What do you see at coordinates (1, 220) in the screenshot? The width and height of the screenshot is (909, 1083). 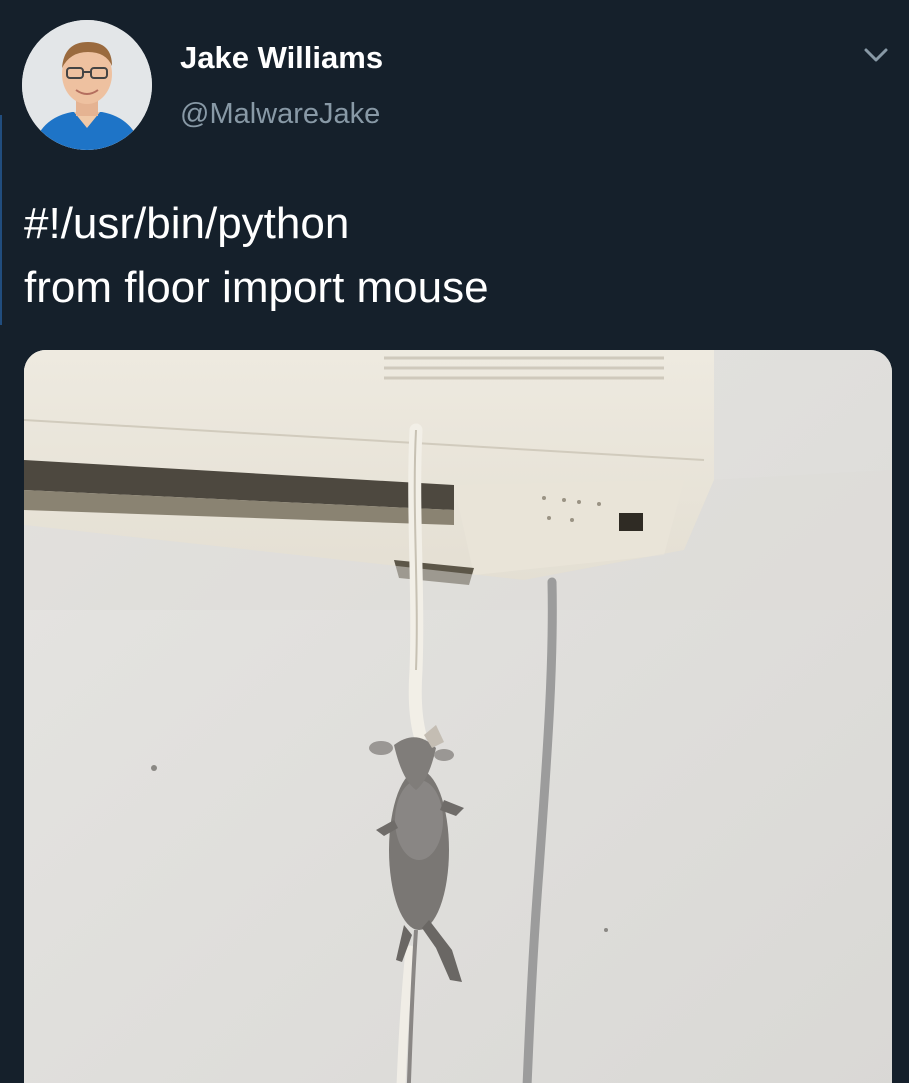 I see `thread-edge-line` at bounding box center [1, 220].